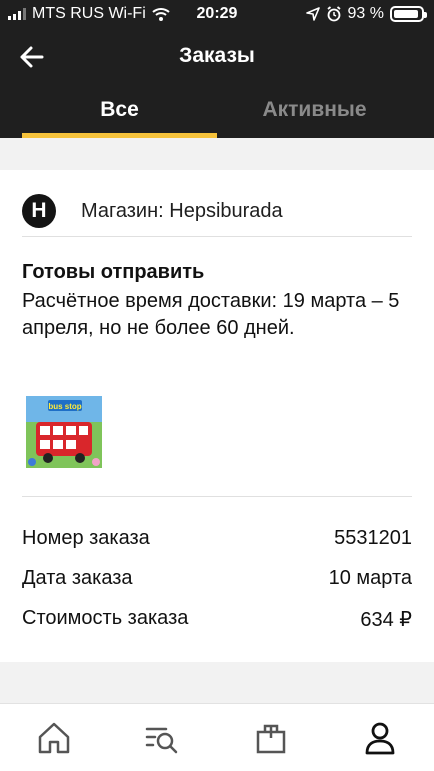 This screenshot has height=771, width=434. I want to click on selected-tab-indicator, so click(119, 135).